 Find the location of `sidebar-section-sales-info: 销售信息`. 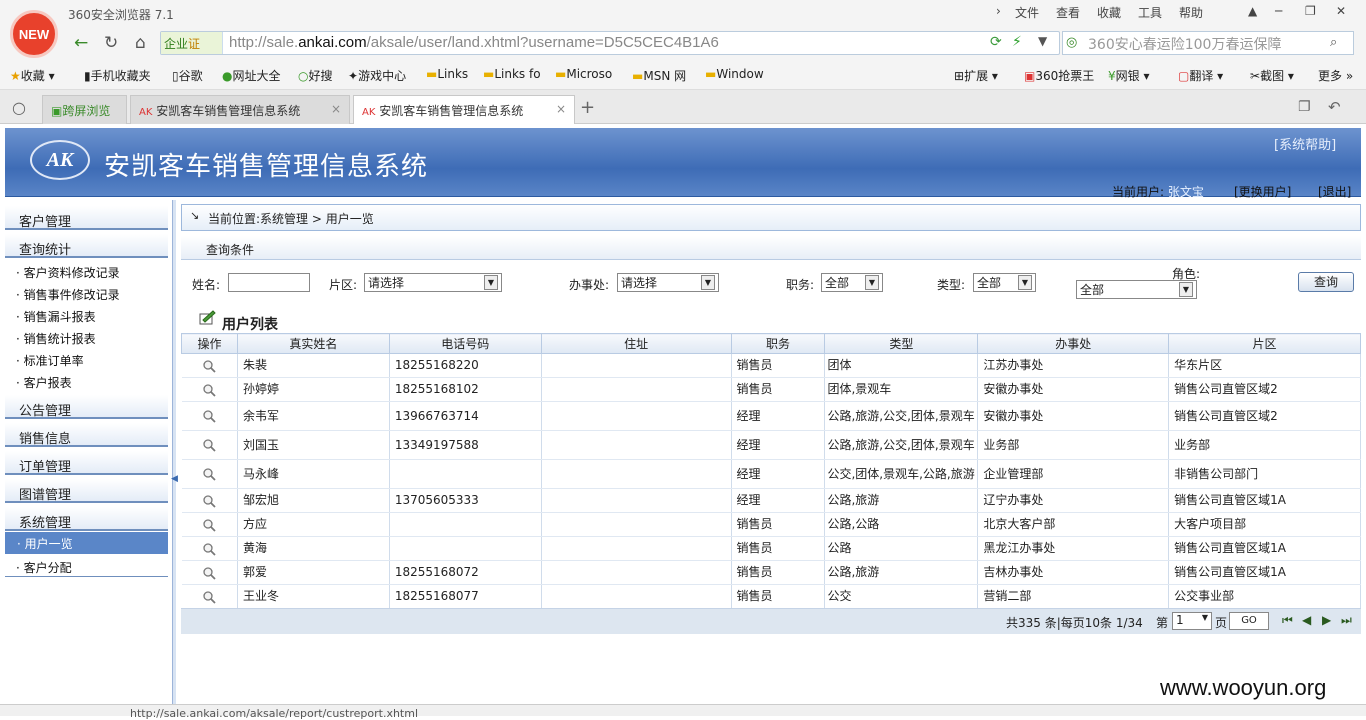

sidebar-section-sales-info: 销售信息 is located at coordinates (86, 435).